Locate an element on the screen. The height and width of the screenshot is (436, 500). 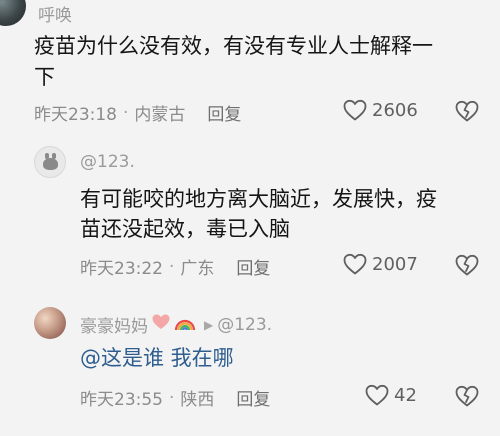
like-count: 42 is located at coordinates (405, 395).